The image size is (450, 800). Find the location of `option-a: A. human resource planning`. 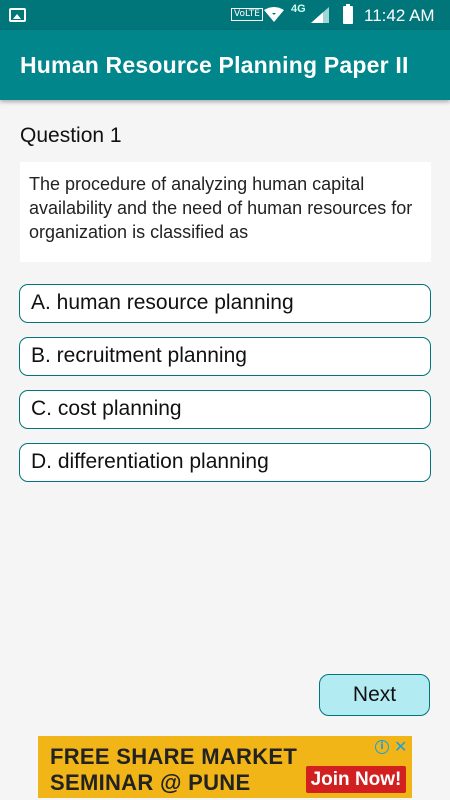

option-a: A. human resource planning is located at coordinates (225, 303).